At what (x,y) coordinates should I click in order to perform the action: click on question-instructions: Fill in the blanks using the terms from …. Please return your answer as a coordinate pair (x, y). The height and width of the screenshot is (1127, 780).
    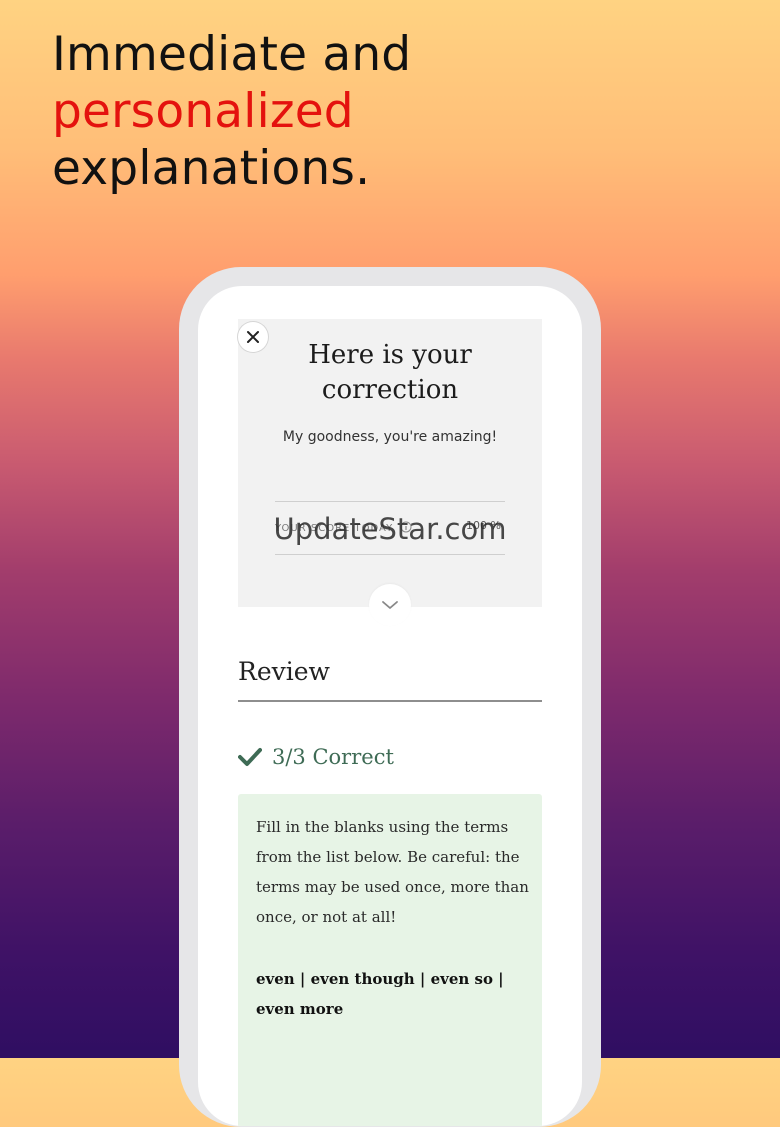
    Looking at the image, I should click on (392, 872).